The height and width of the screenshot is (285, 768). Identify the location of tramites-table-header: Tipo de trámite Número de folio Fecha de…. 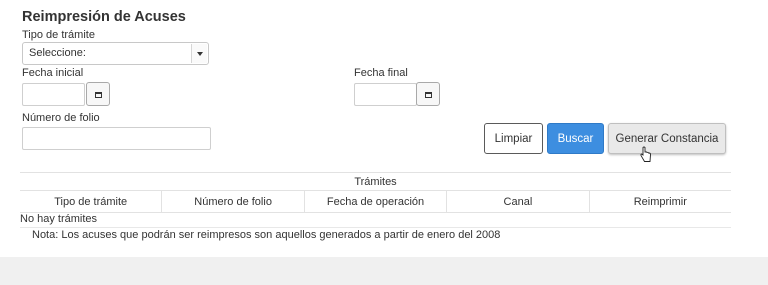
(375, 202).